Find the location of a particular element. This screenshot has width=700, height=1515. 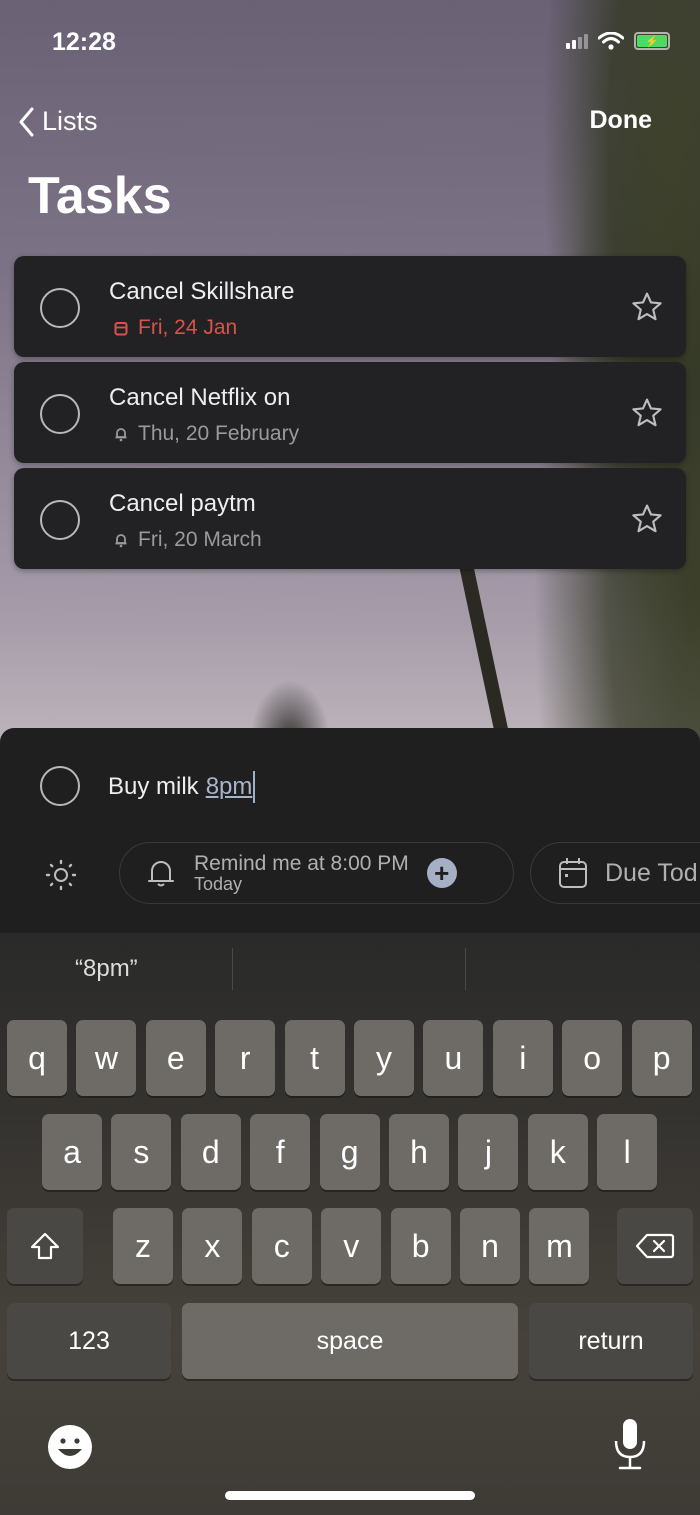

task-item: Cancel Skillshare Fri, 24 Jan is located at coordinates (350, 306).